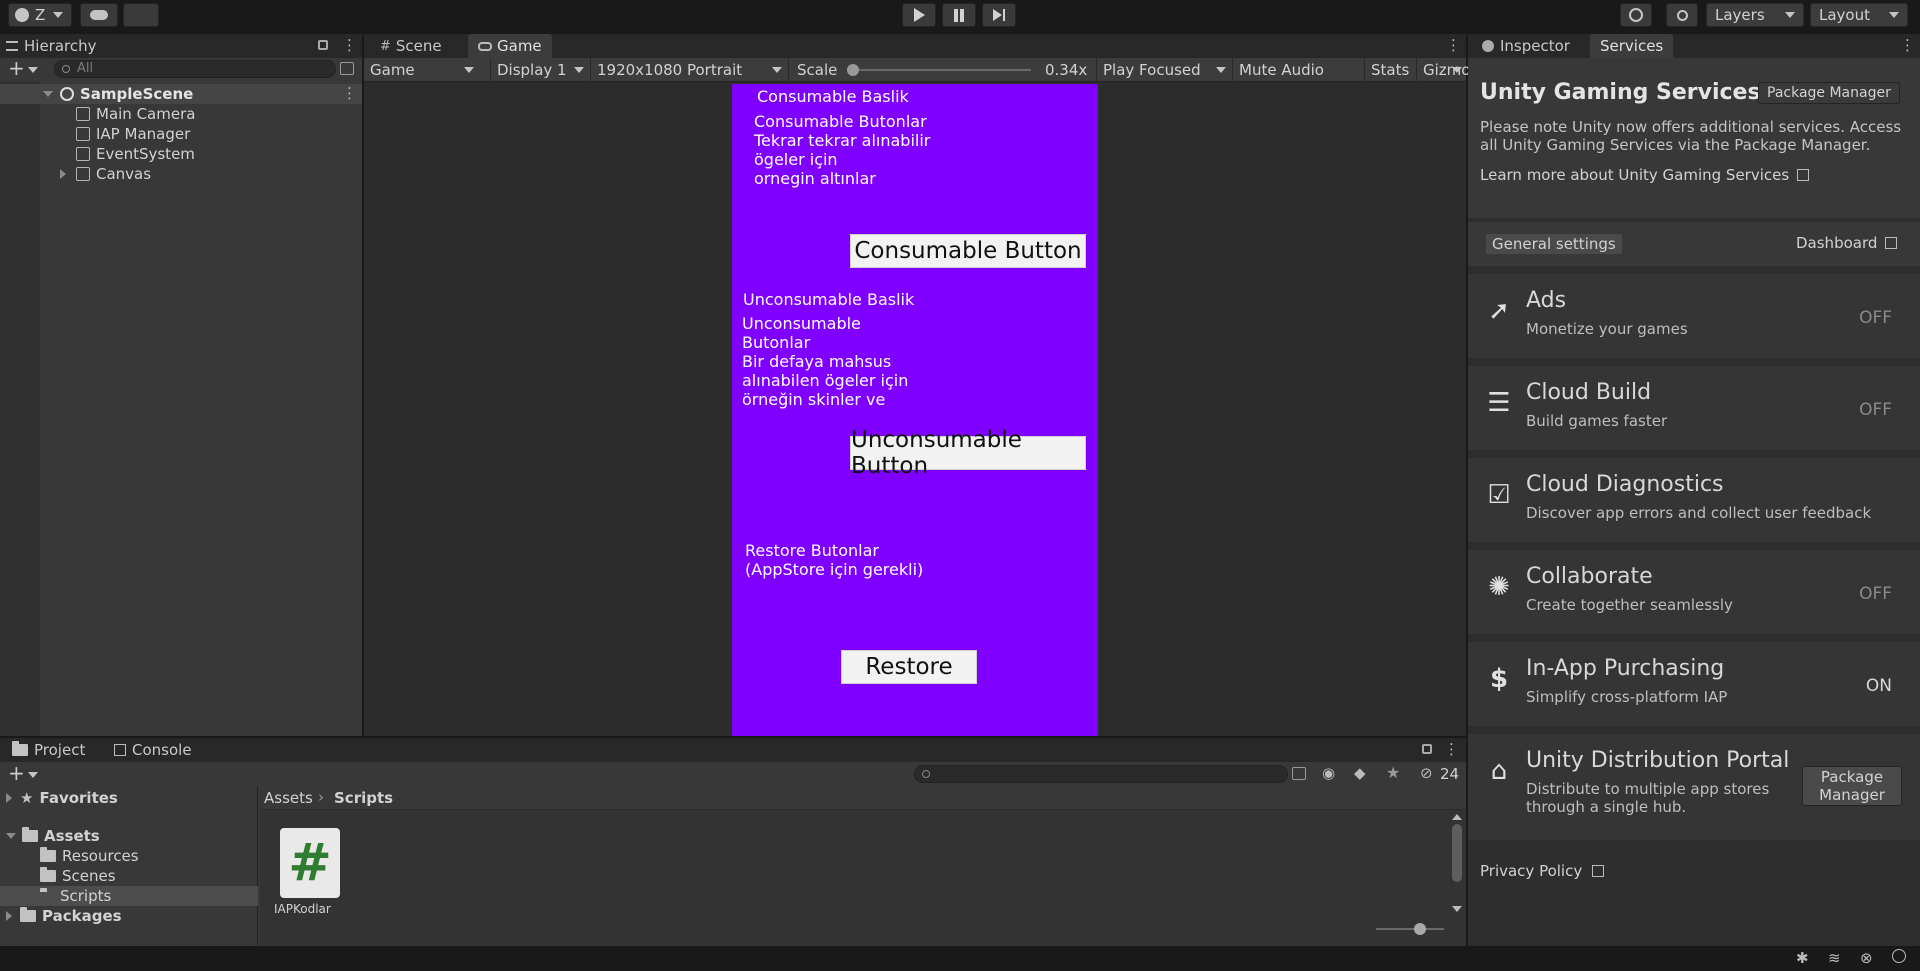  What do you see at coordinates (1694, 46) in the screenshot?
I see `inspector-tab-bar: Inspector Services ⋮` at bounding box center [1694, 46].